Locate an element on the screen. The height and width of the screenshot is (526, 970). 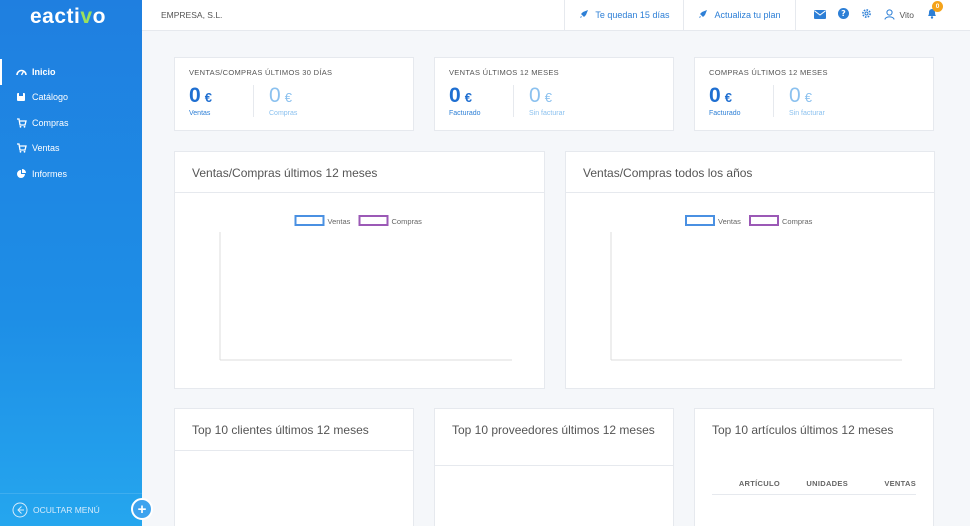
gear-icon is located at coordinates (866, 15).